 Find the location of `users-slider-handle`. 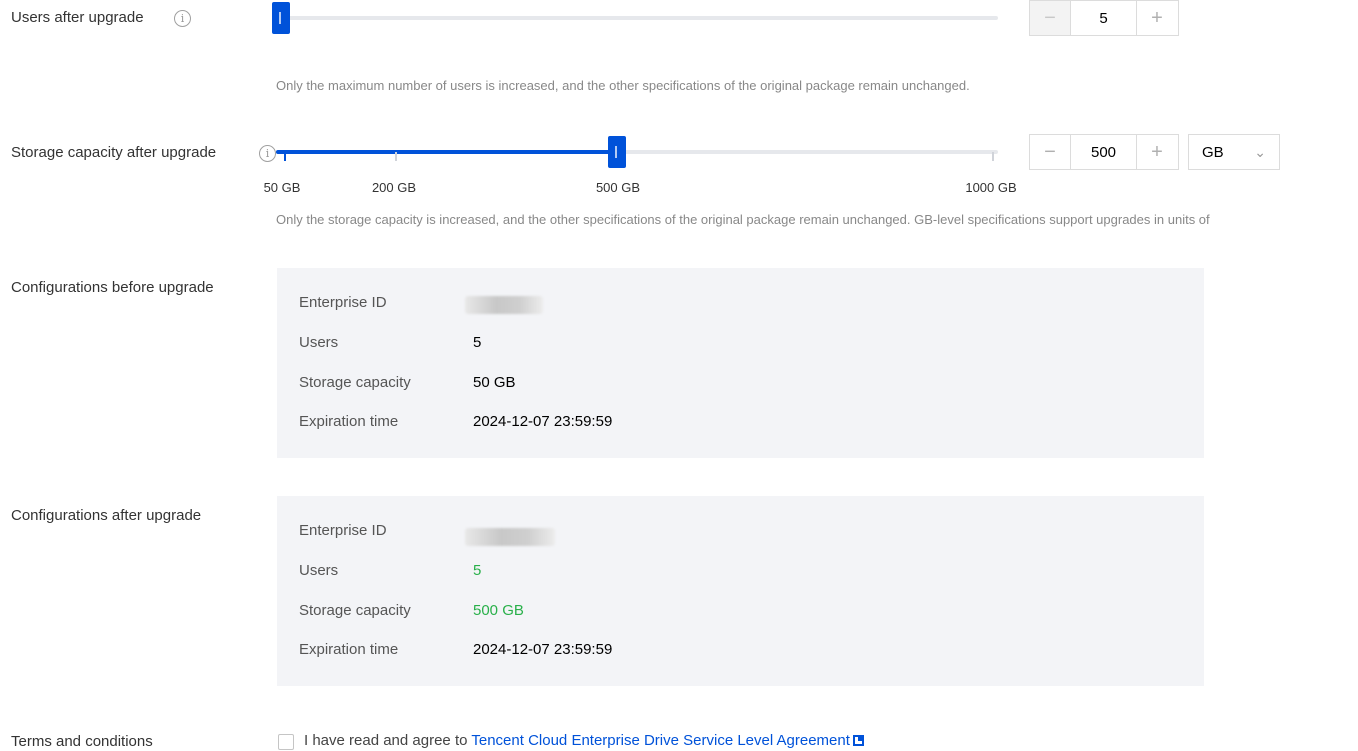

users-slider-handle is located at coordinates (281, 18).